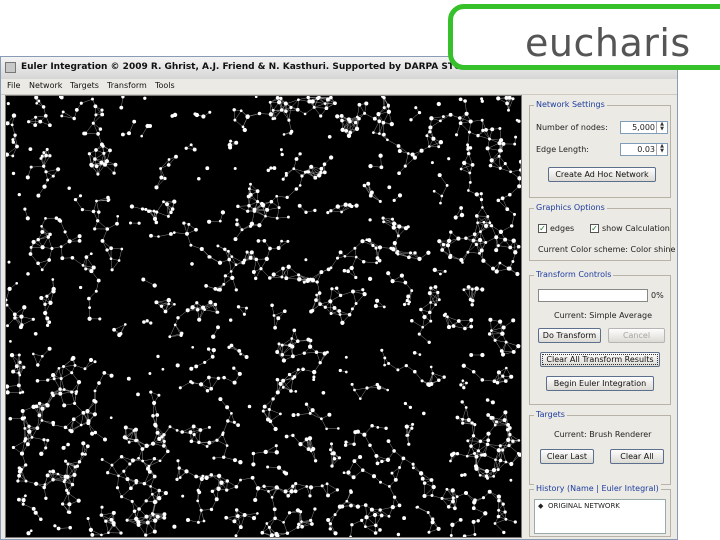  Describe the element at coordinates (644, 127) in the screenshot. I see `num-nodes-spinner: 5,000 ▲ ▼` at that location.